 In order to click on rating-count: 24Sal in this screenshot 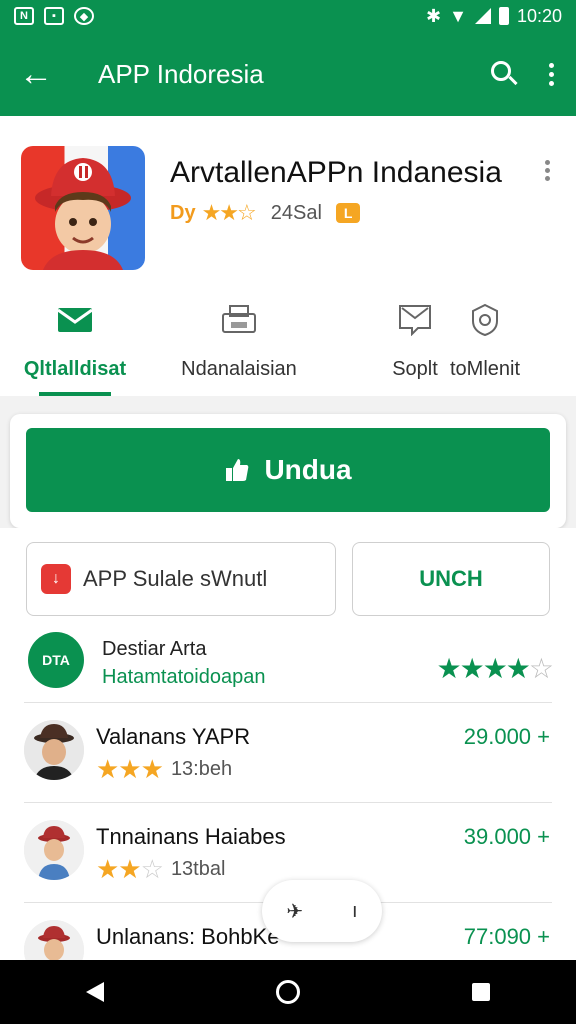, I will do `click(296, 212)`.